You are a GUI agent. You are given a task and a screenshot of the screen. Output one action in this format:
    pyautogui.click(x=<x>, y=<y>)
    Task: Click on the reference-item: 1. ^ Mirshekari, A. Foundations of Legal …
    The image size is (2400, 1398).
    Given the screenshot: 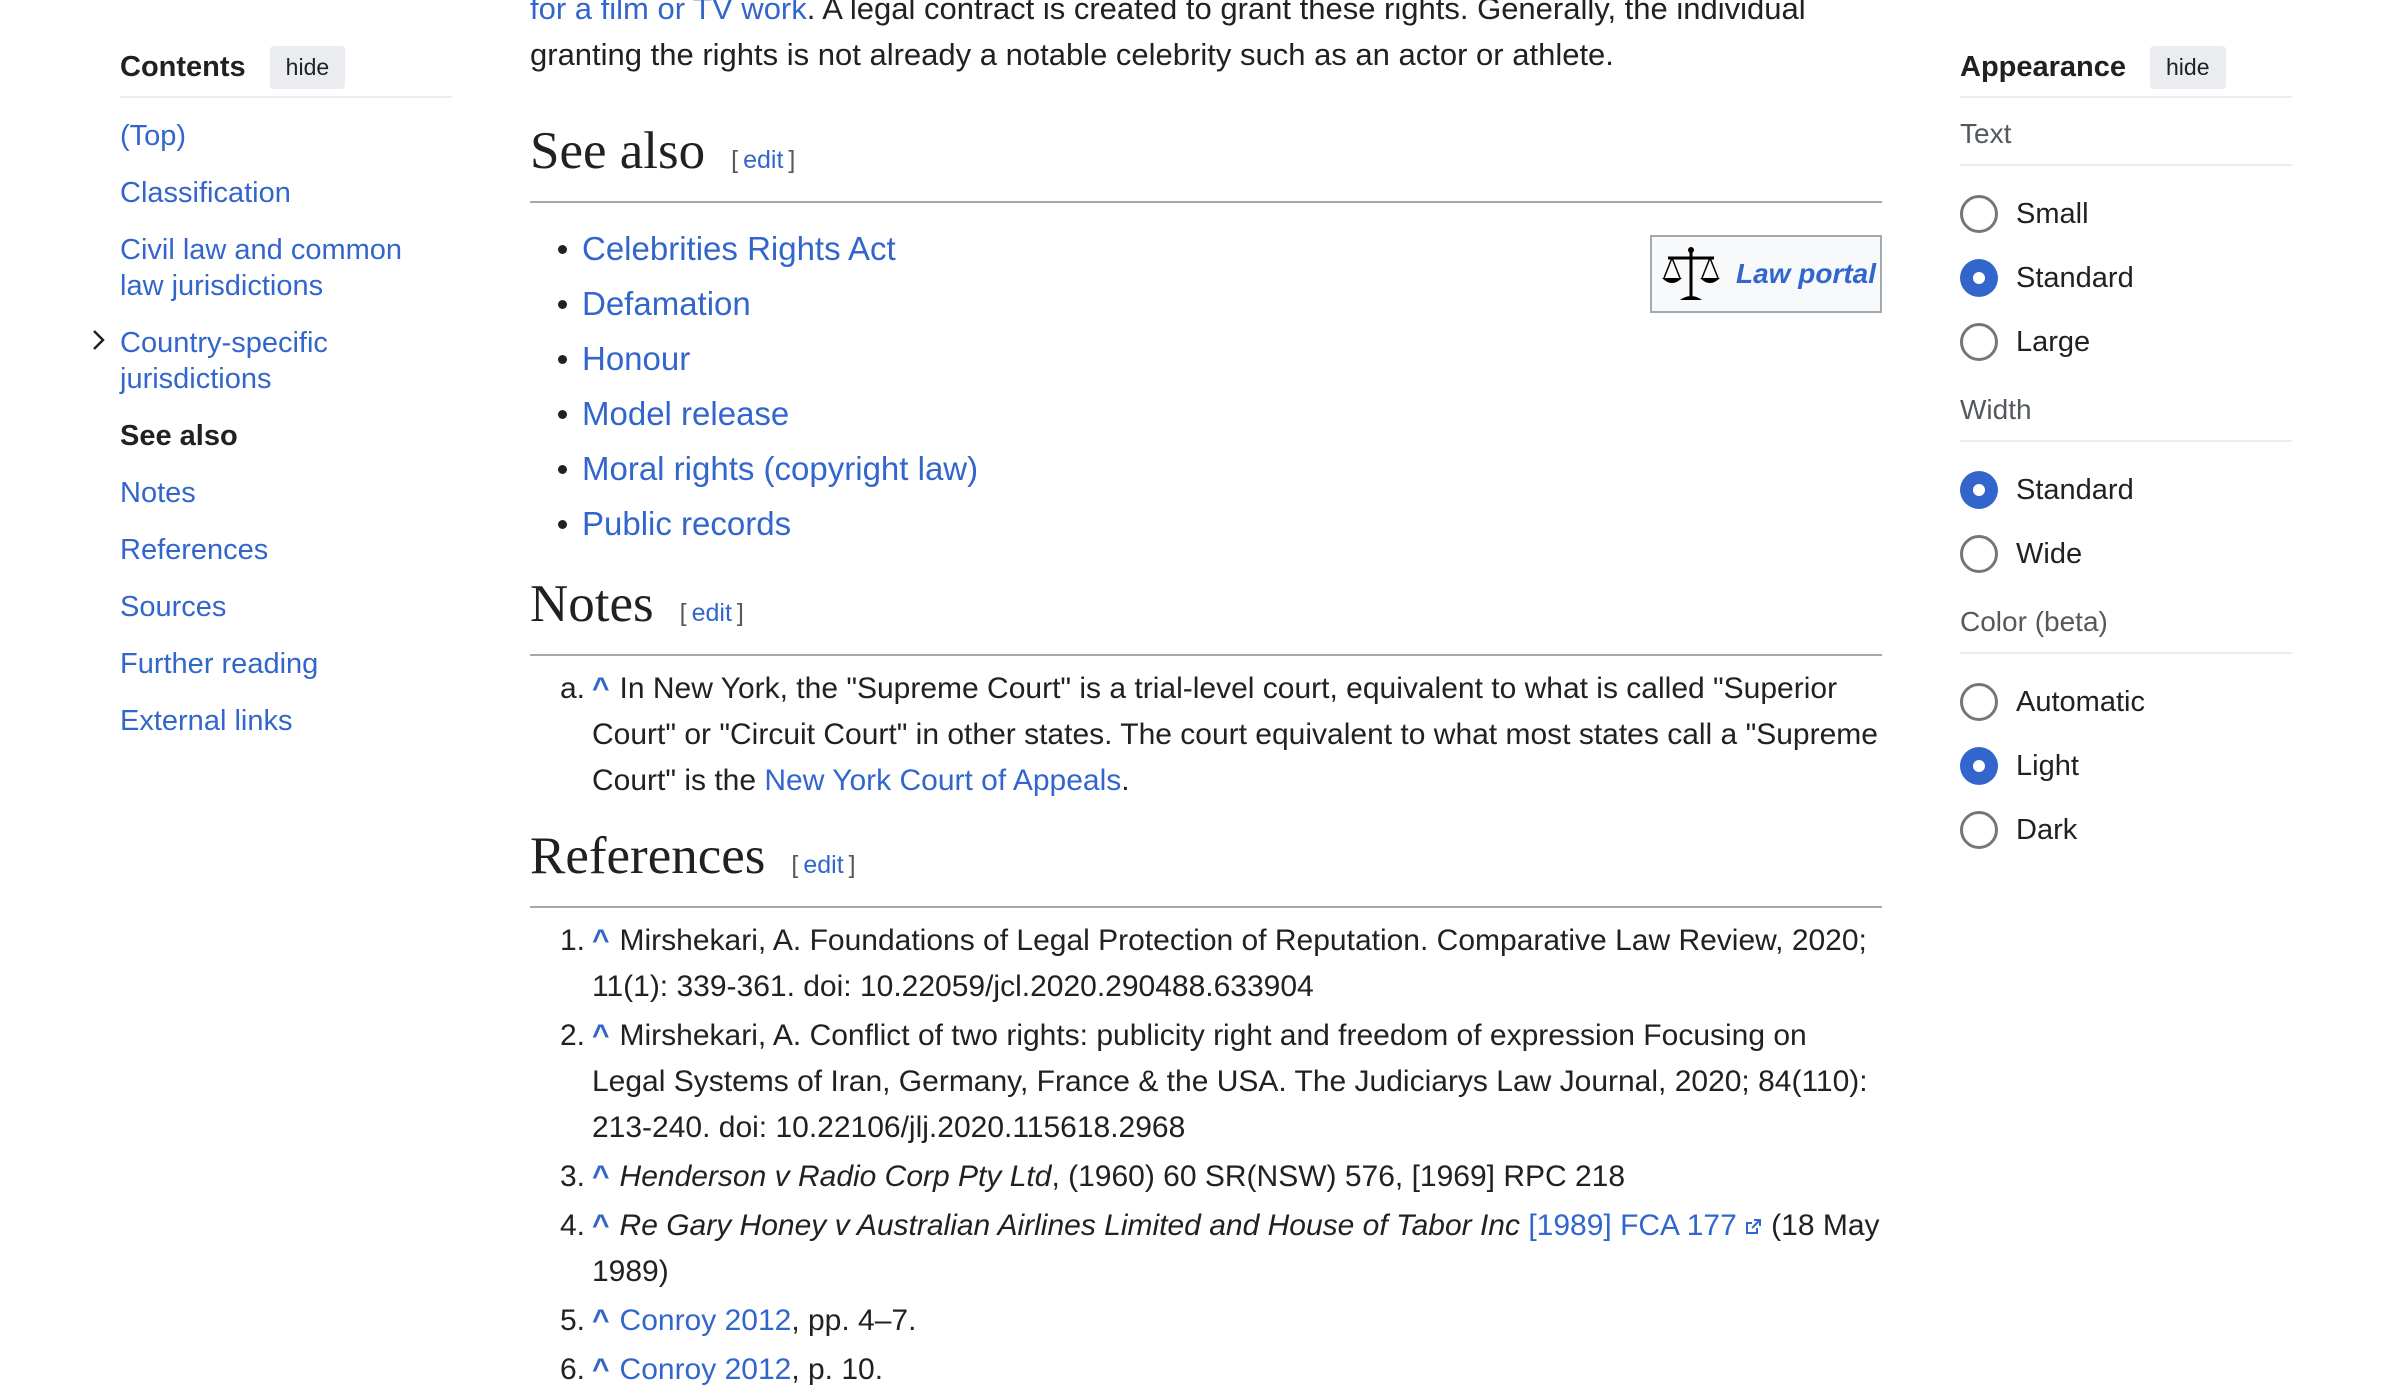 What is the action you would take?
    pyautogui.click(x=1221, y=965)
    